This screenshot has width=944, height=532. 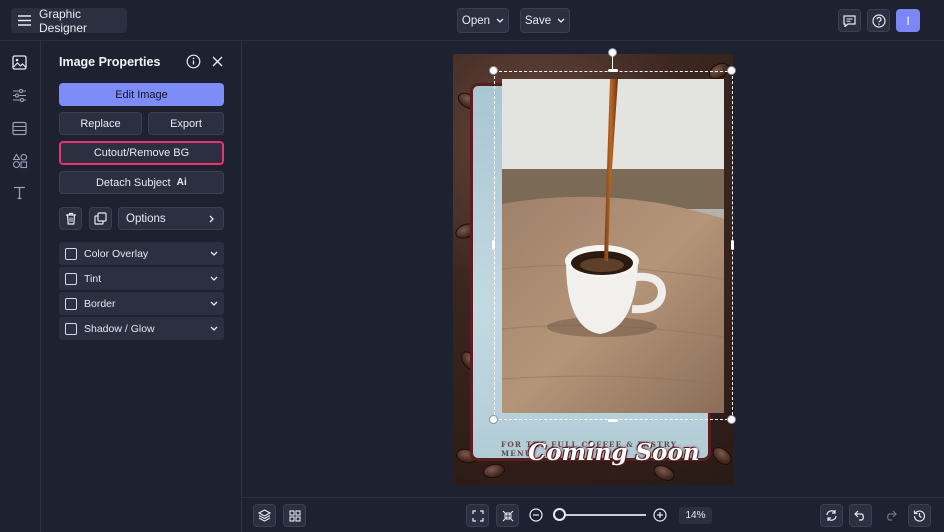 I want to click on zoom-slider-handle, so click(x=559, y=514).